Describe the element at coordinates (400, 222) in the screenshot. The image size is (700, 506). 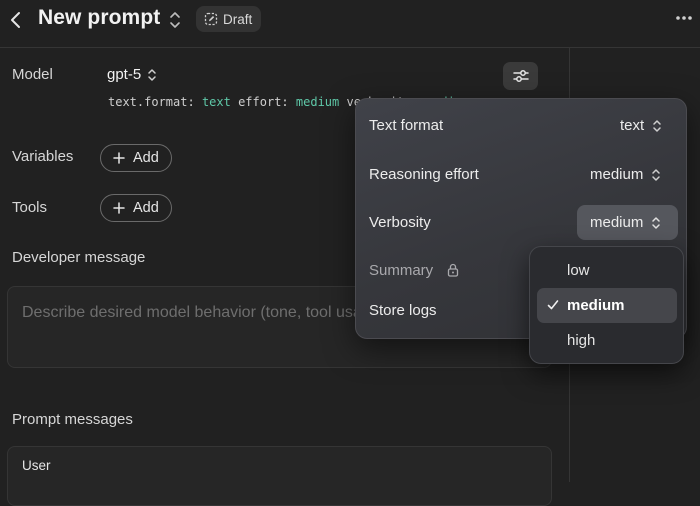
I see `verbosity-label: Verbosity` at that location.